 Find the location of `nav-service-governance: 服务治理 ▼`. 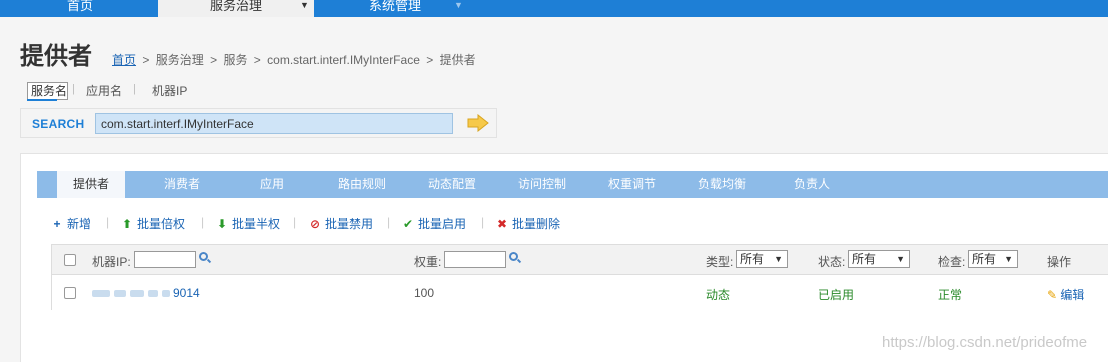

nav-service-governance: 服务治理 ▼ is located at coordinates (236, 8).